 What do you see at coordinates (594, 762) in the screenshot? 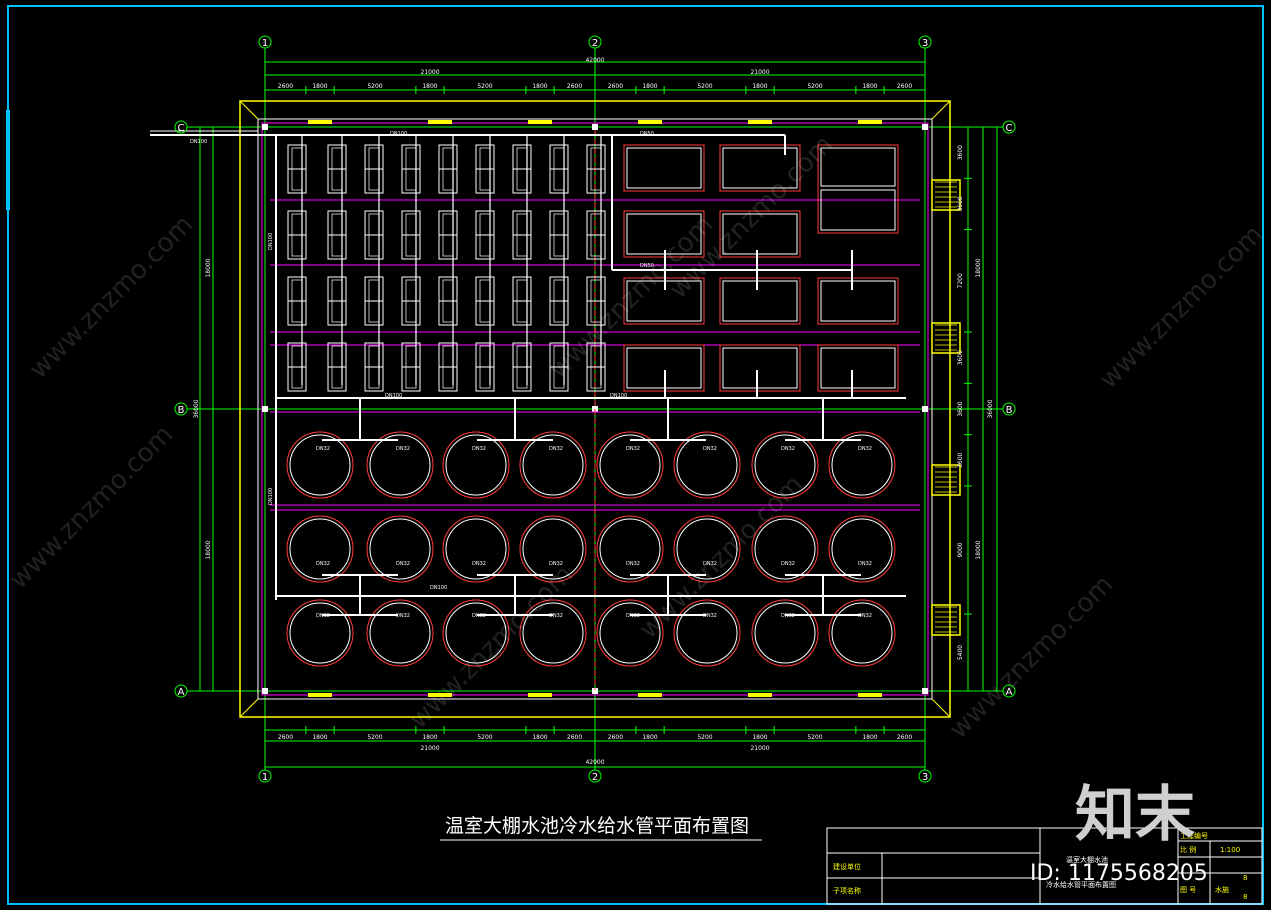
I see `dim-total-bottom: 42000` at bounding box center [594, 762].